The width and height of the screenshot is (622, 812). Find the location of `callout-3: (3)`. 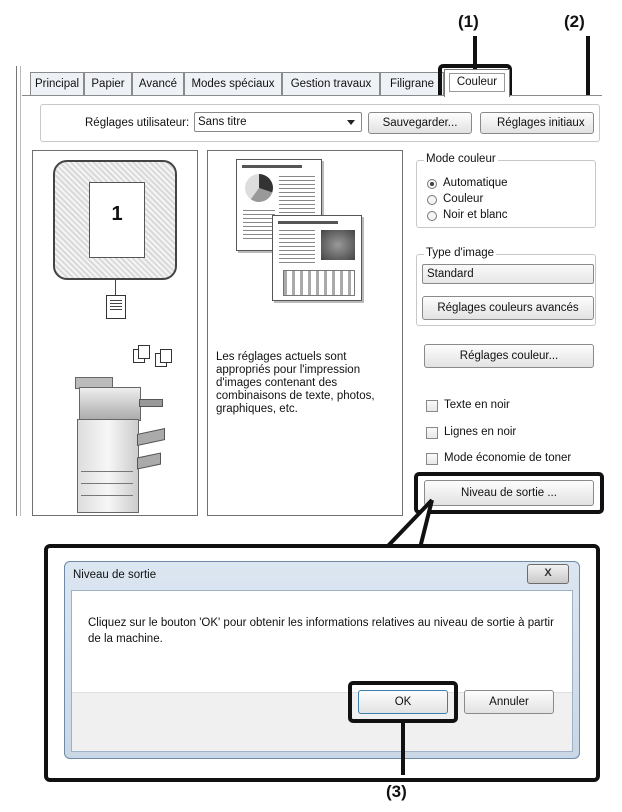

callout-3: (3) is located at coordinates (396, 791).